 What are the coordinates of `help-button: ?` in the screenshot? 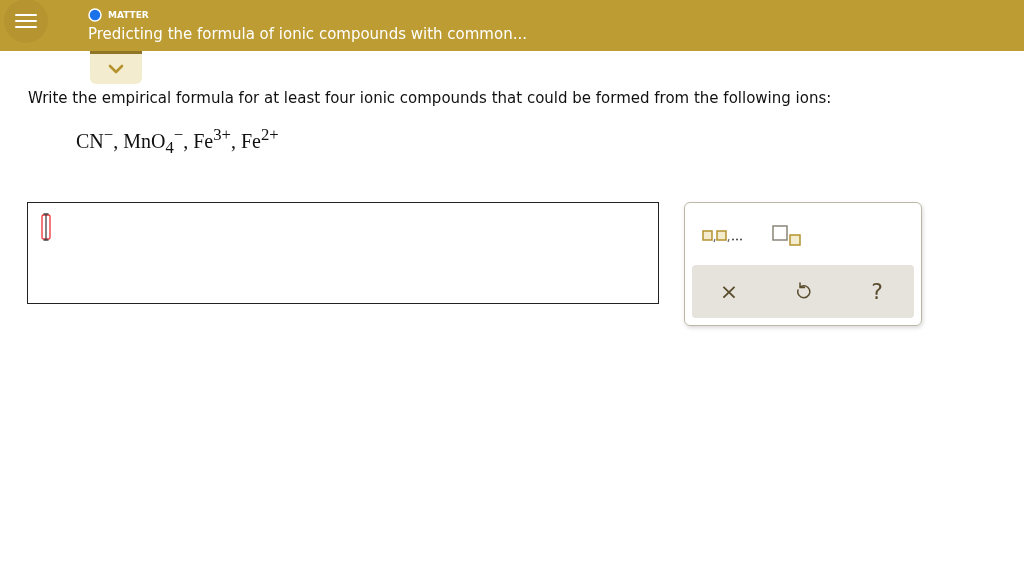 It's located at (877, 291).